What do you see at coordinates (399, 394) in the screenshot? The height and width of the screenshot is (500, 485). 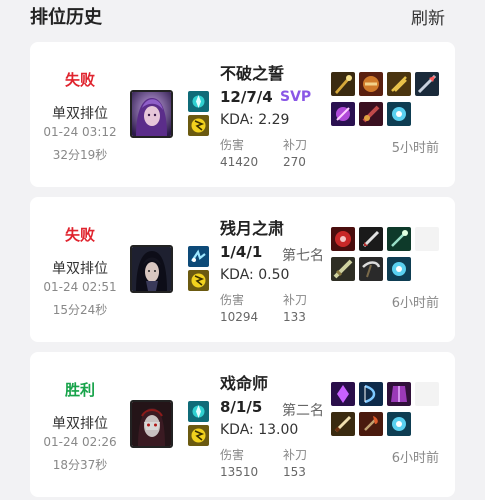 I see `item-cloak-icon` at bounding box center [399, 394].